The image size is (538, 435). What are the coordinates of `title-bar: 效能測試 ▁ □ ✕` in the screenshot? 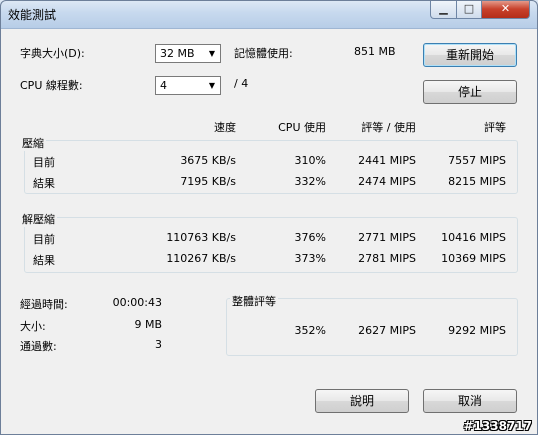 It's located at (269, 14).